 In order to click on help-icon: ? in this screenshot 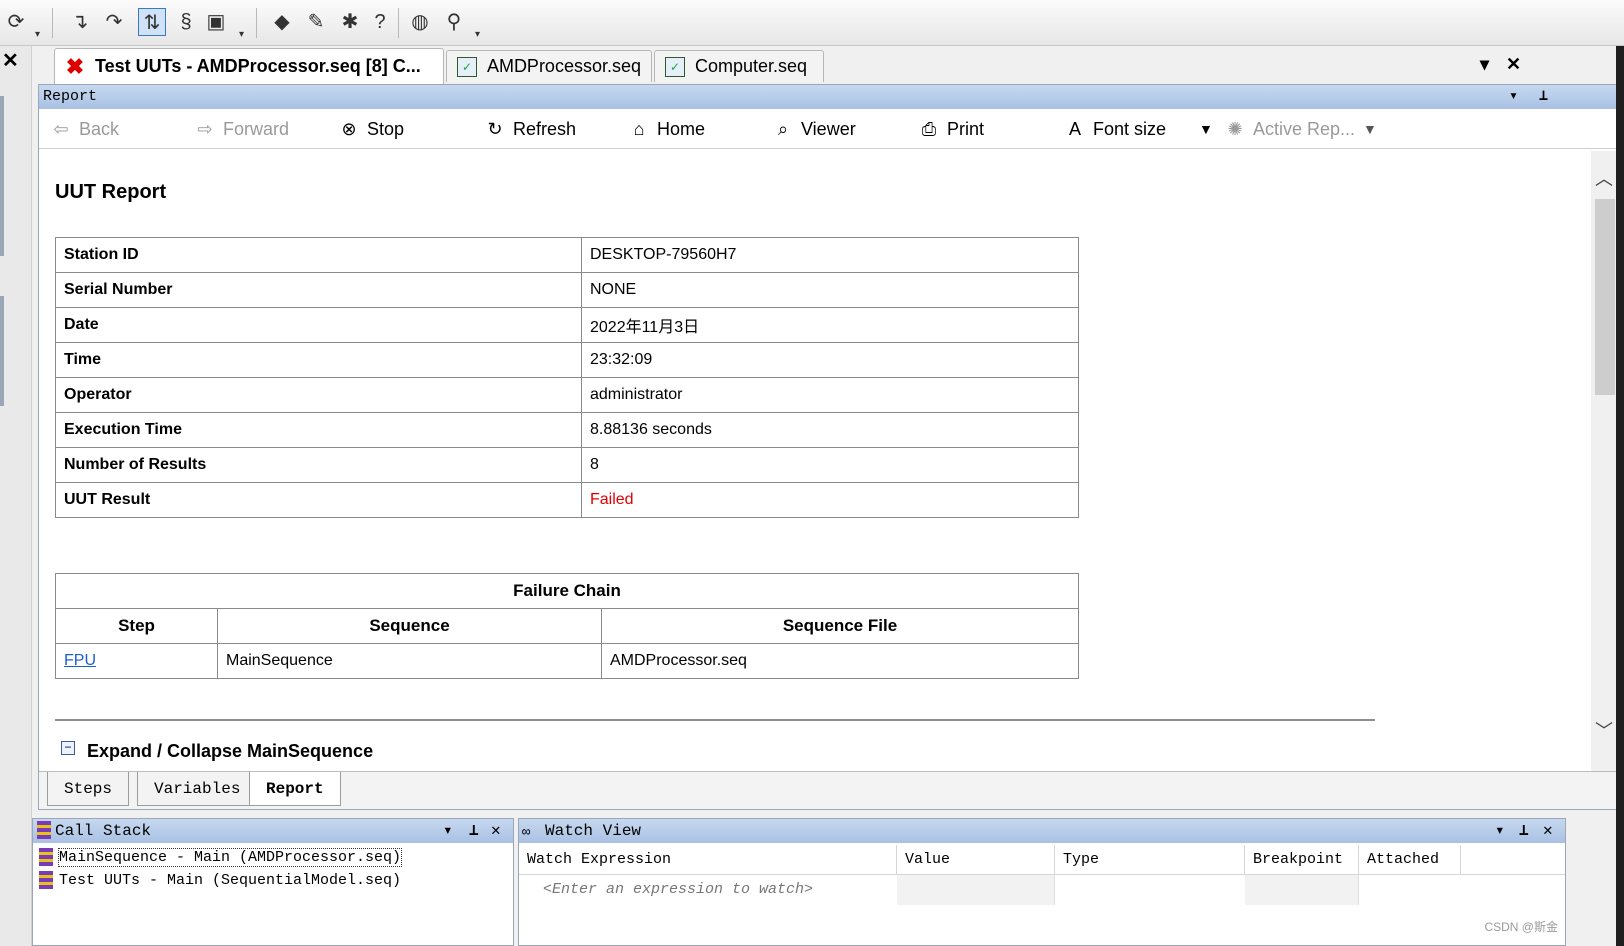, I will do `click(380, 22)`.